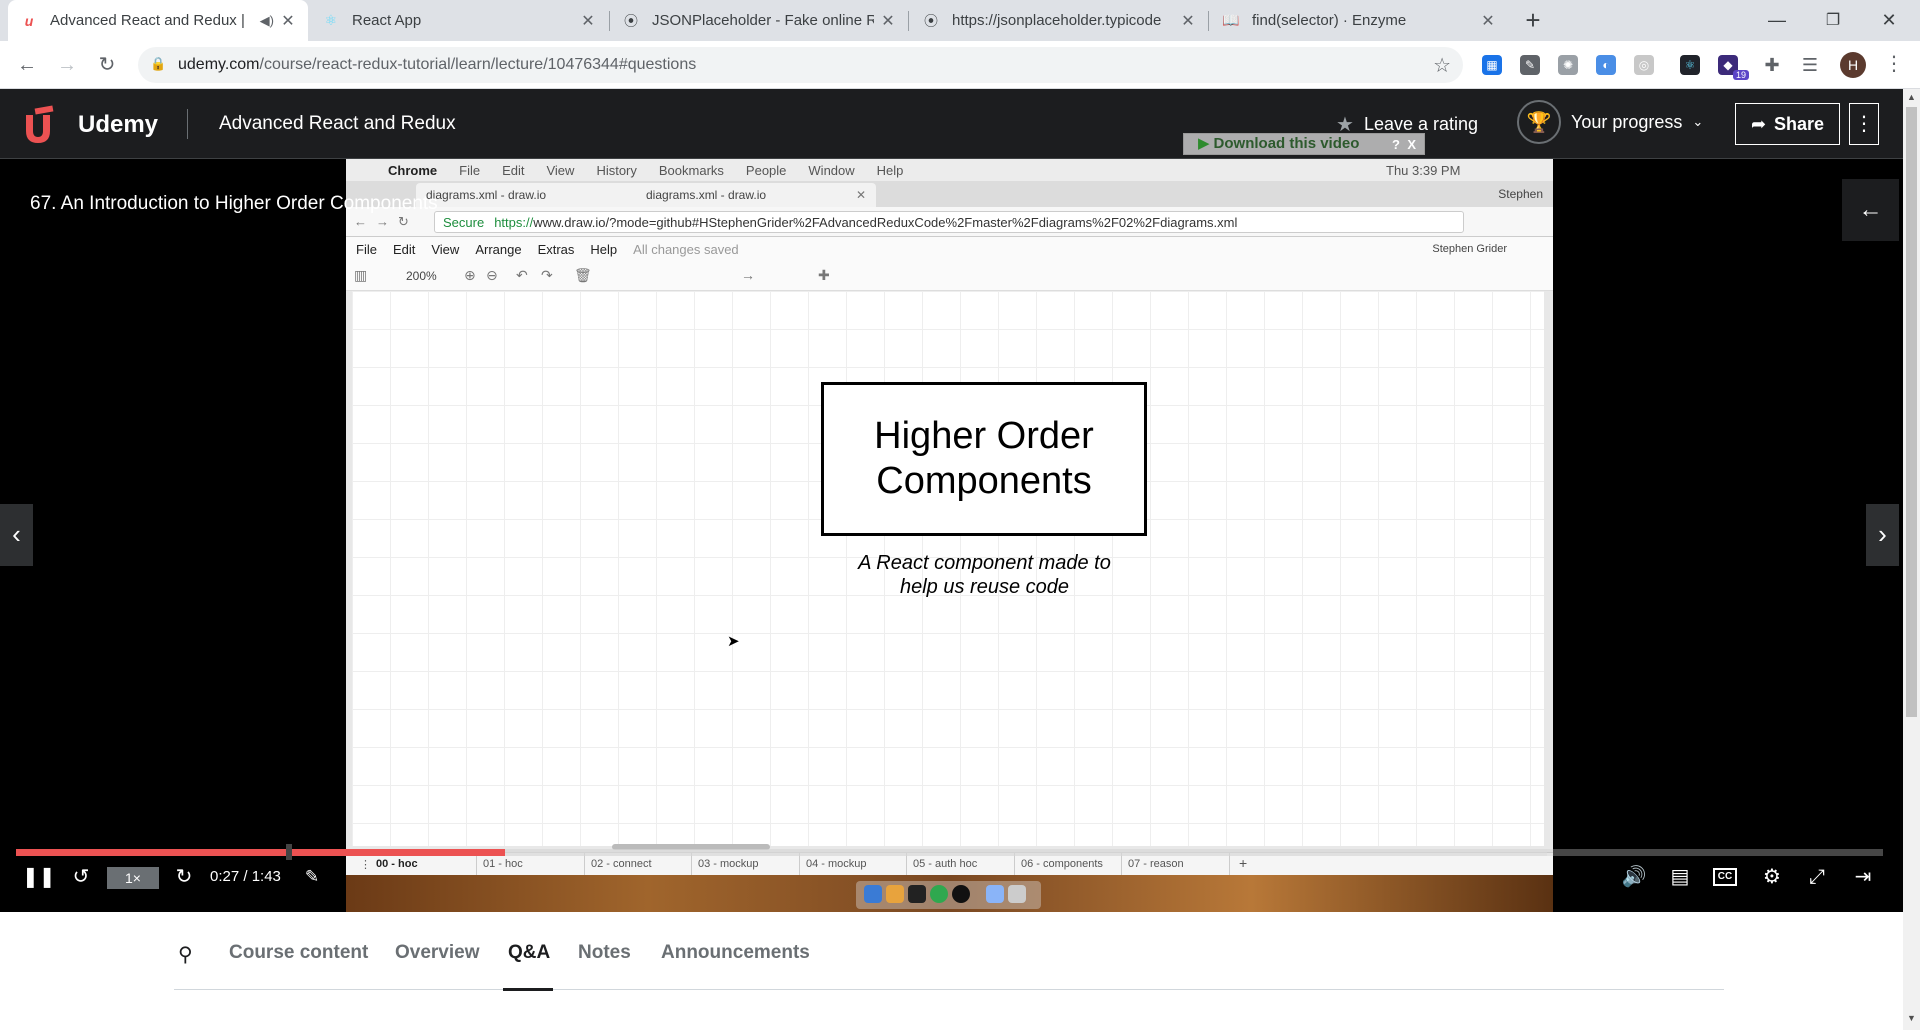  What do you see at coordinates (1725, 877) in the screenshot?
I see `captions-icon: CC` at bounding box center [1725, 877].